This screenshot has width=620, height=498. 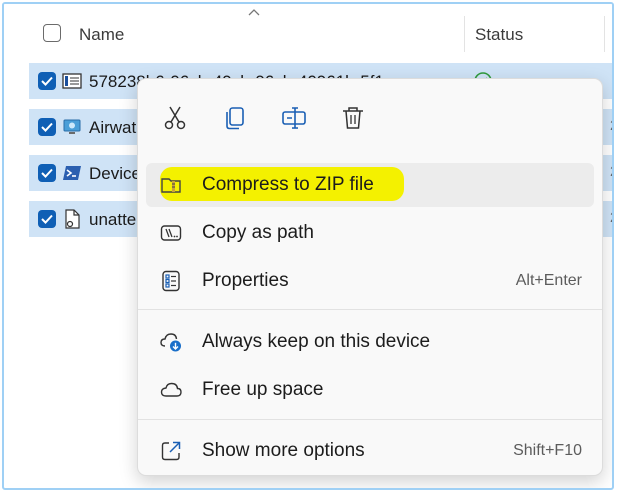 I want to click on menu-item-free-up-space: Free up space, so click(x=370, y=390).